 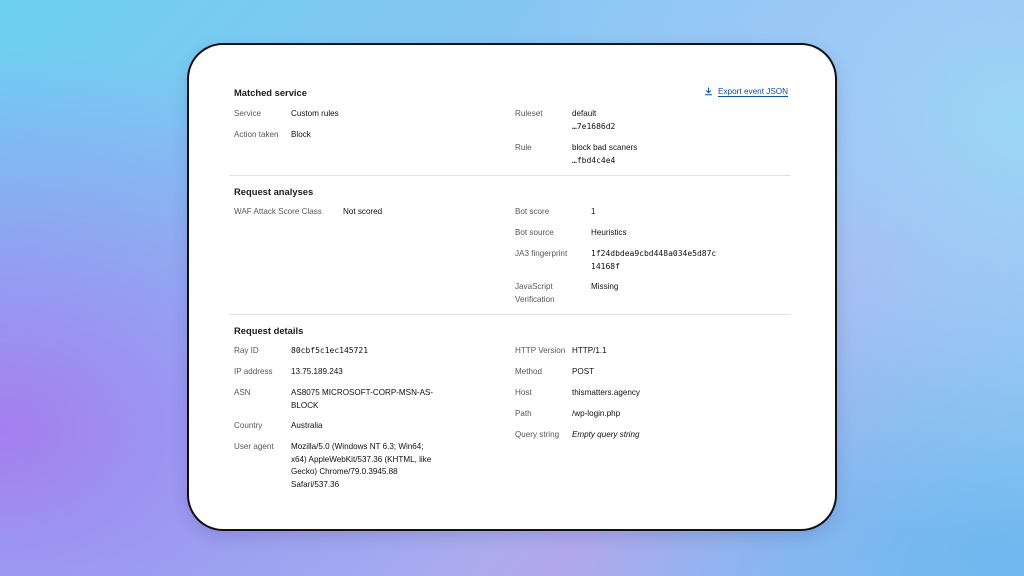 What do you see at coordinates (248, 425) in the screenshot?
I see `country-label: Country` at bounding box center [248, 425].